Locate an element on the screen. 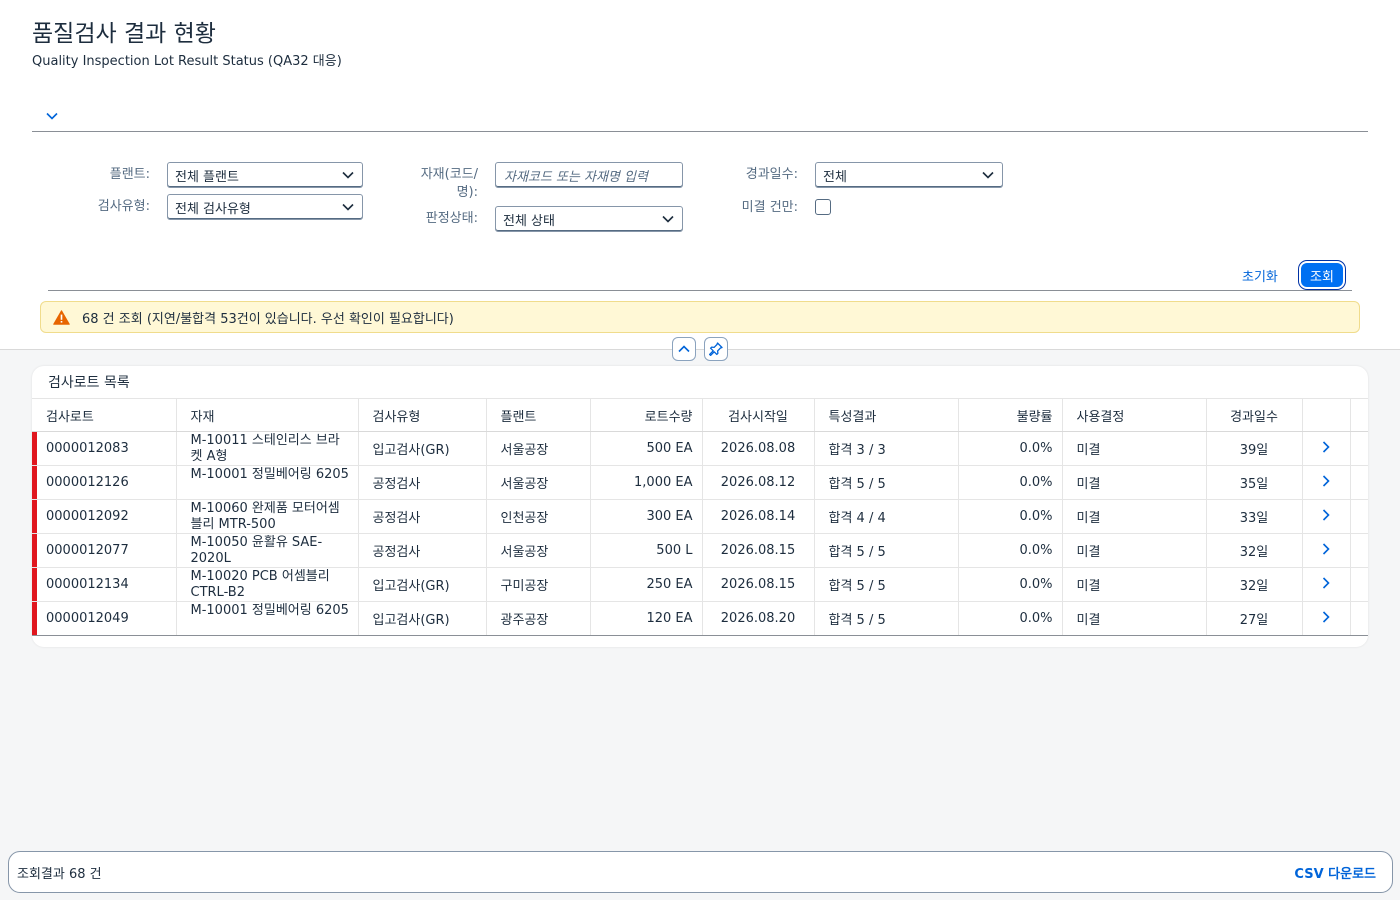  column-header-lot: 검사로트 is located at coordinates (104, 415).